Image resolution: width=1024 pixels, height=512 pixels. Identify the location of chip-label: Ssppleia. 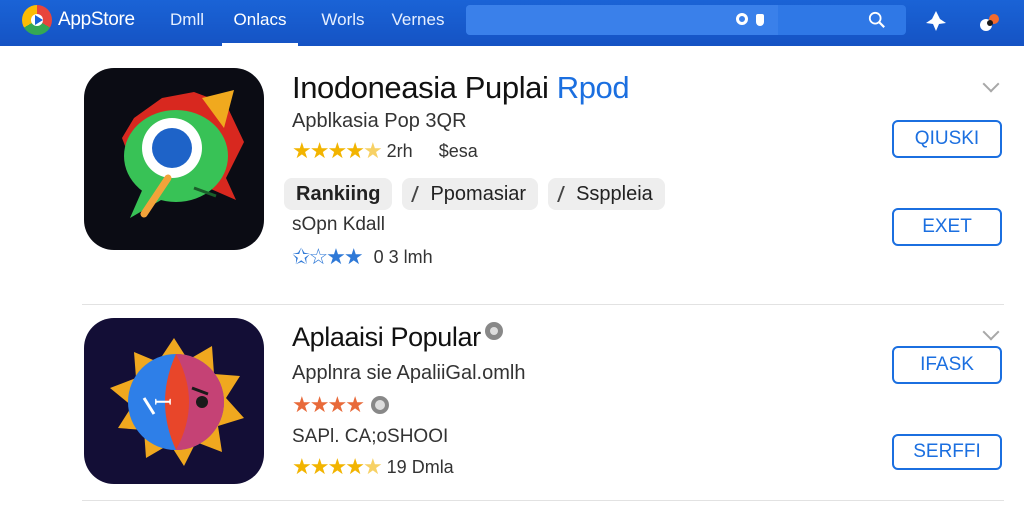
(614, 194).